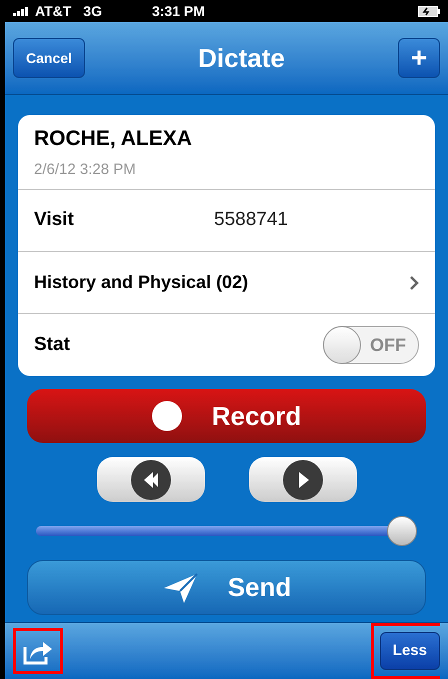 This screenshot has width=448, height=679. I want to click on network-label: 3G, so click(92, 11).